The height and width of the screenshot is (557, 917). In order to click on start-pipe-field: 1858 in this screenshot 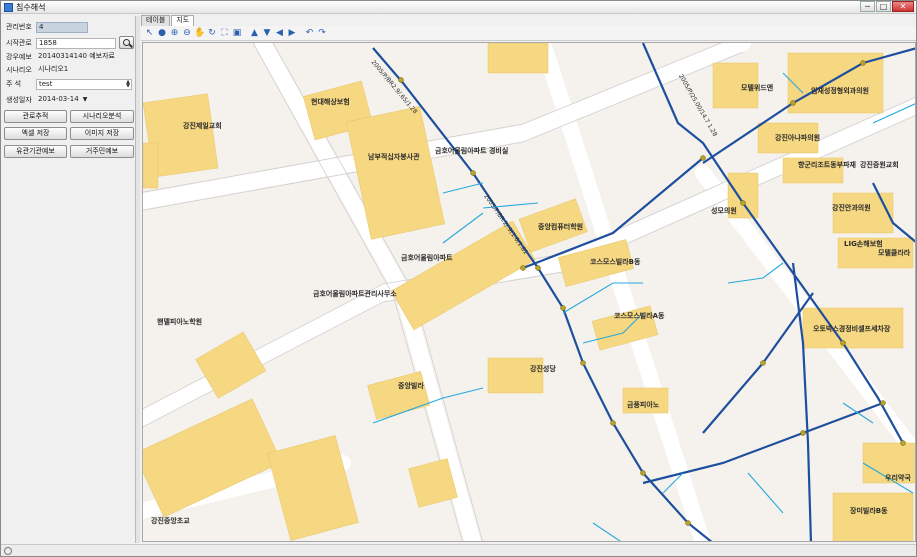, I will do `click(76, 43)`.